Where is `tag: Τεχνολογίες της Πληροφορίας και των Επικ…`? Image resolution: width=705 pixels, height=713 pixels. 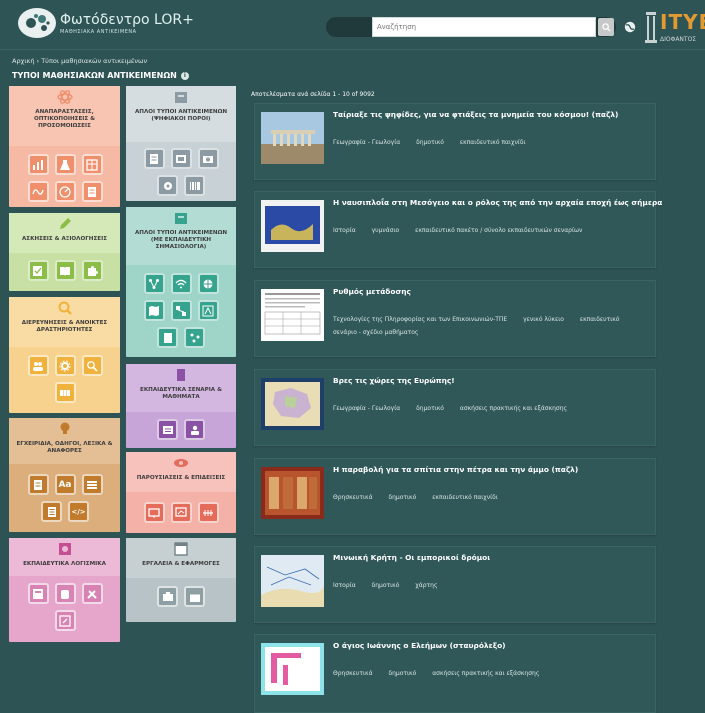 tag: Τεχνολογίες της Πληροφορίας και των Επικ… is located at coordinates (420, 319).